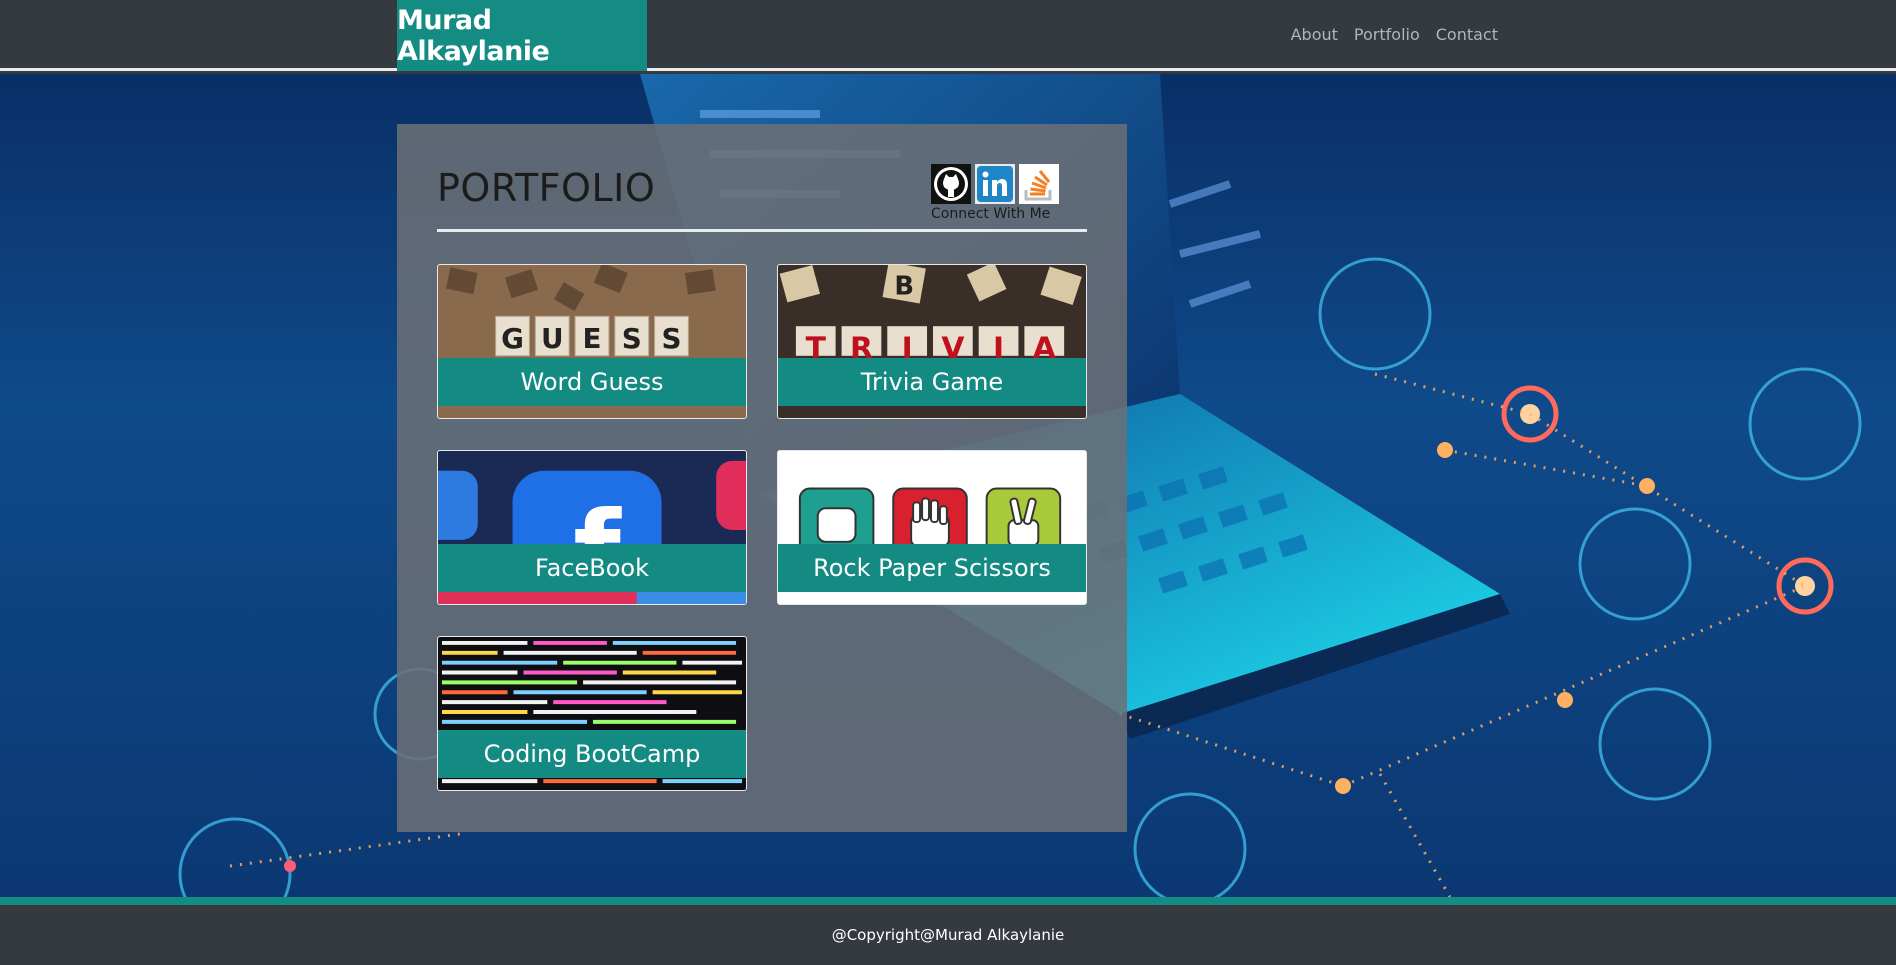 The image size is (1896, 965). I want to click on brand-logo: Murad Alkaylanie, so click(522, 35).